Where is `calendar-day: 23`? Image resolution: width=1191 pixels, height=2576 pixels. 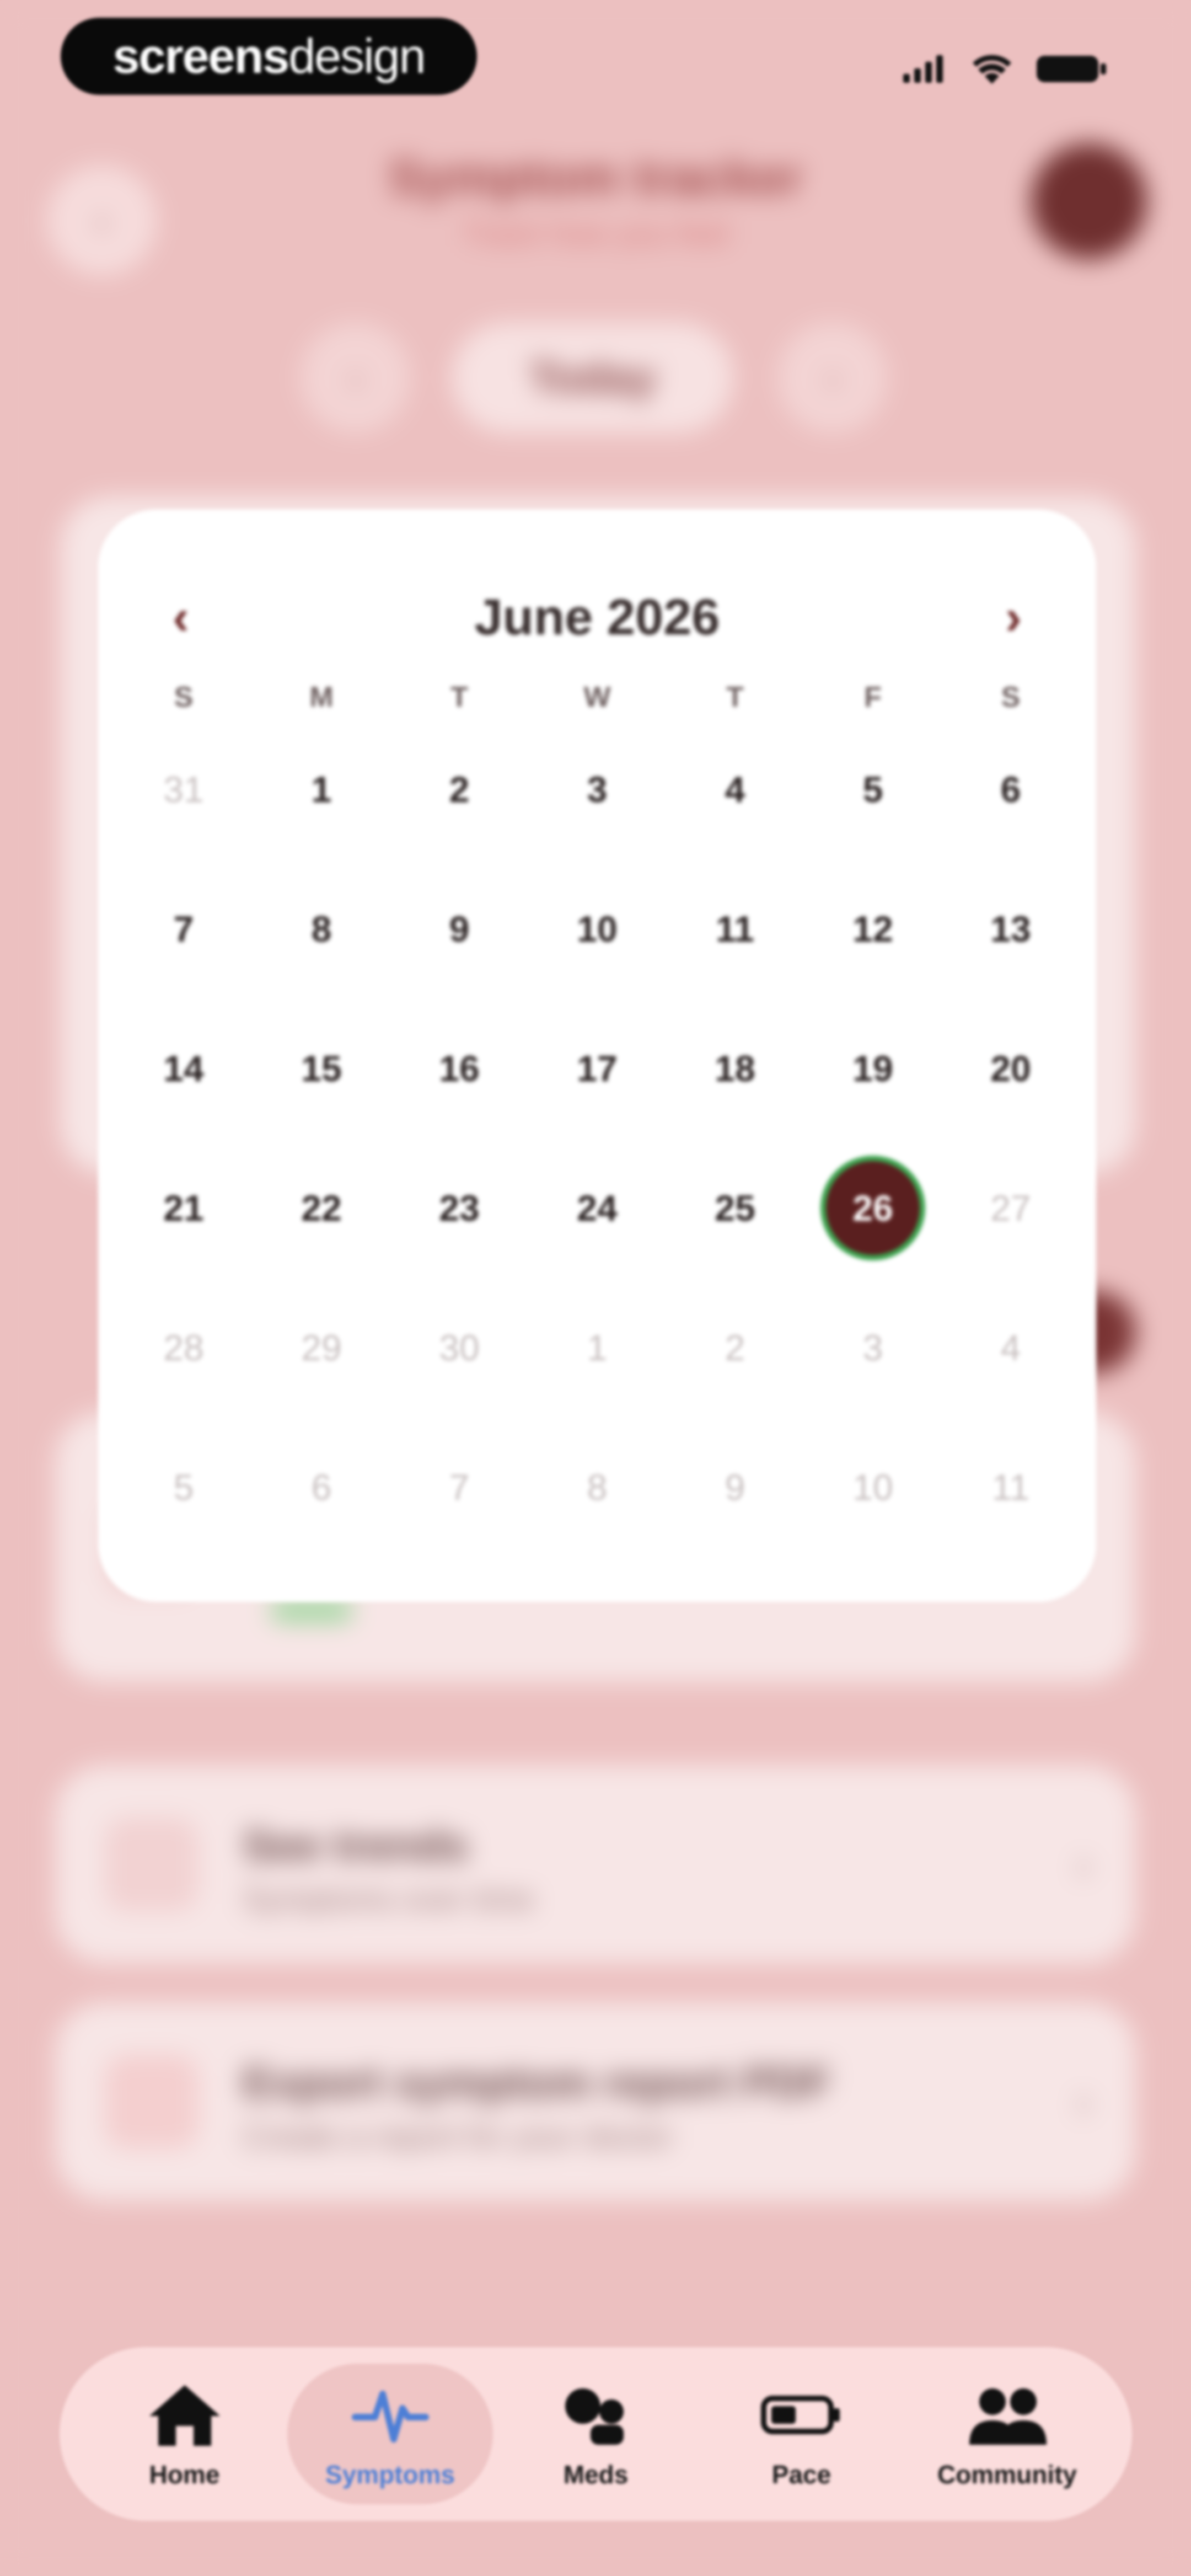 calendar-day: 23 is located at coordinates (459, 1208).